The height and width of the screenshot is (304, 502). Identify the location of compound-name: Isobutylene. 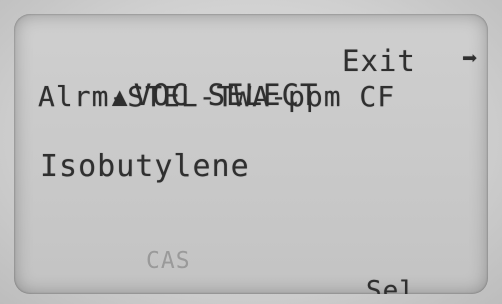
(145, 166).